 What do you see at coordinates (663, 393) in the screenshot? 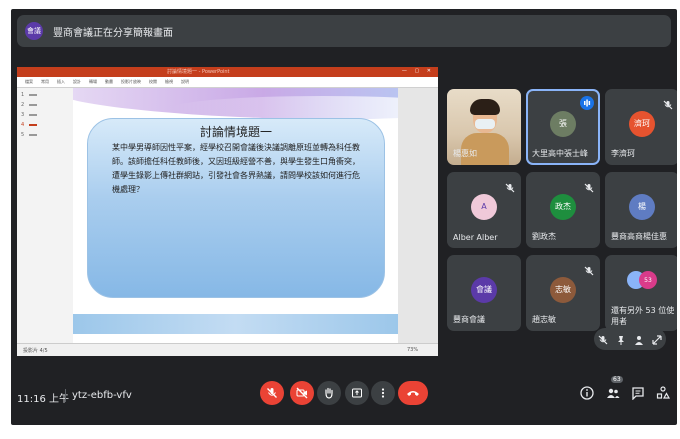
I see `activities-icon` at bounding box center [663, 393].